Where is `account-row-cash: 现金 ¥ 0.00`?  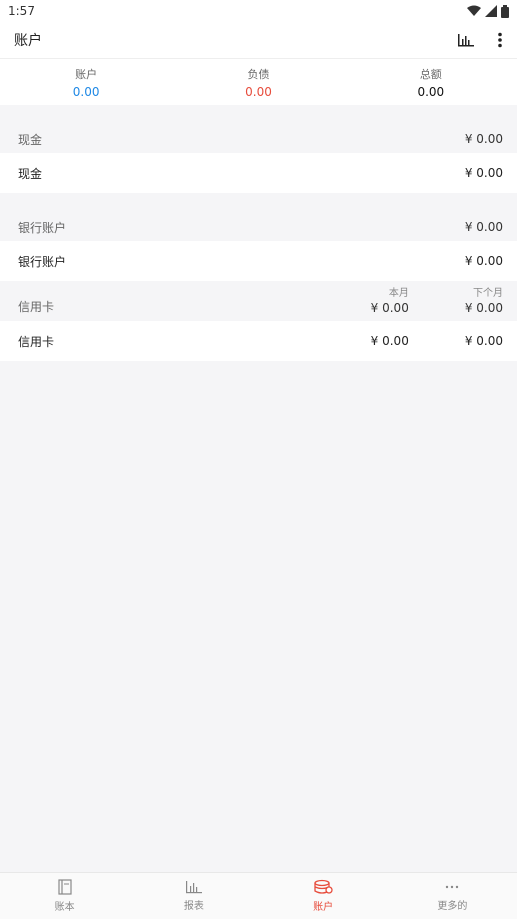
account-row-cash: 现金 ¥ 0.00 is located at coordinates (258, 173).